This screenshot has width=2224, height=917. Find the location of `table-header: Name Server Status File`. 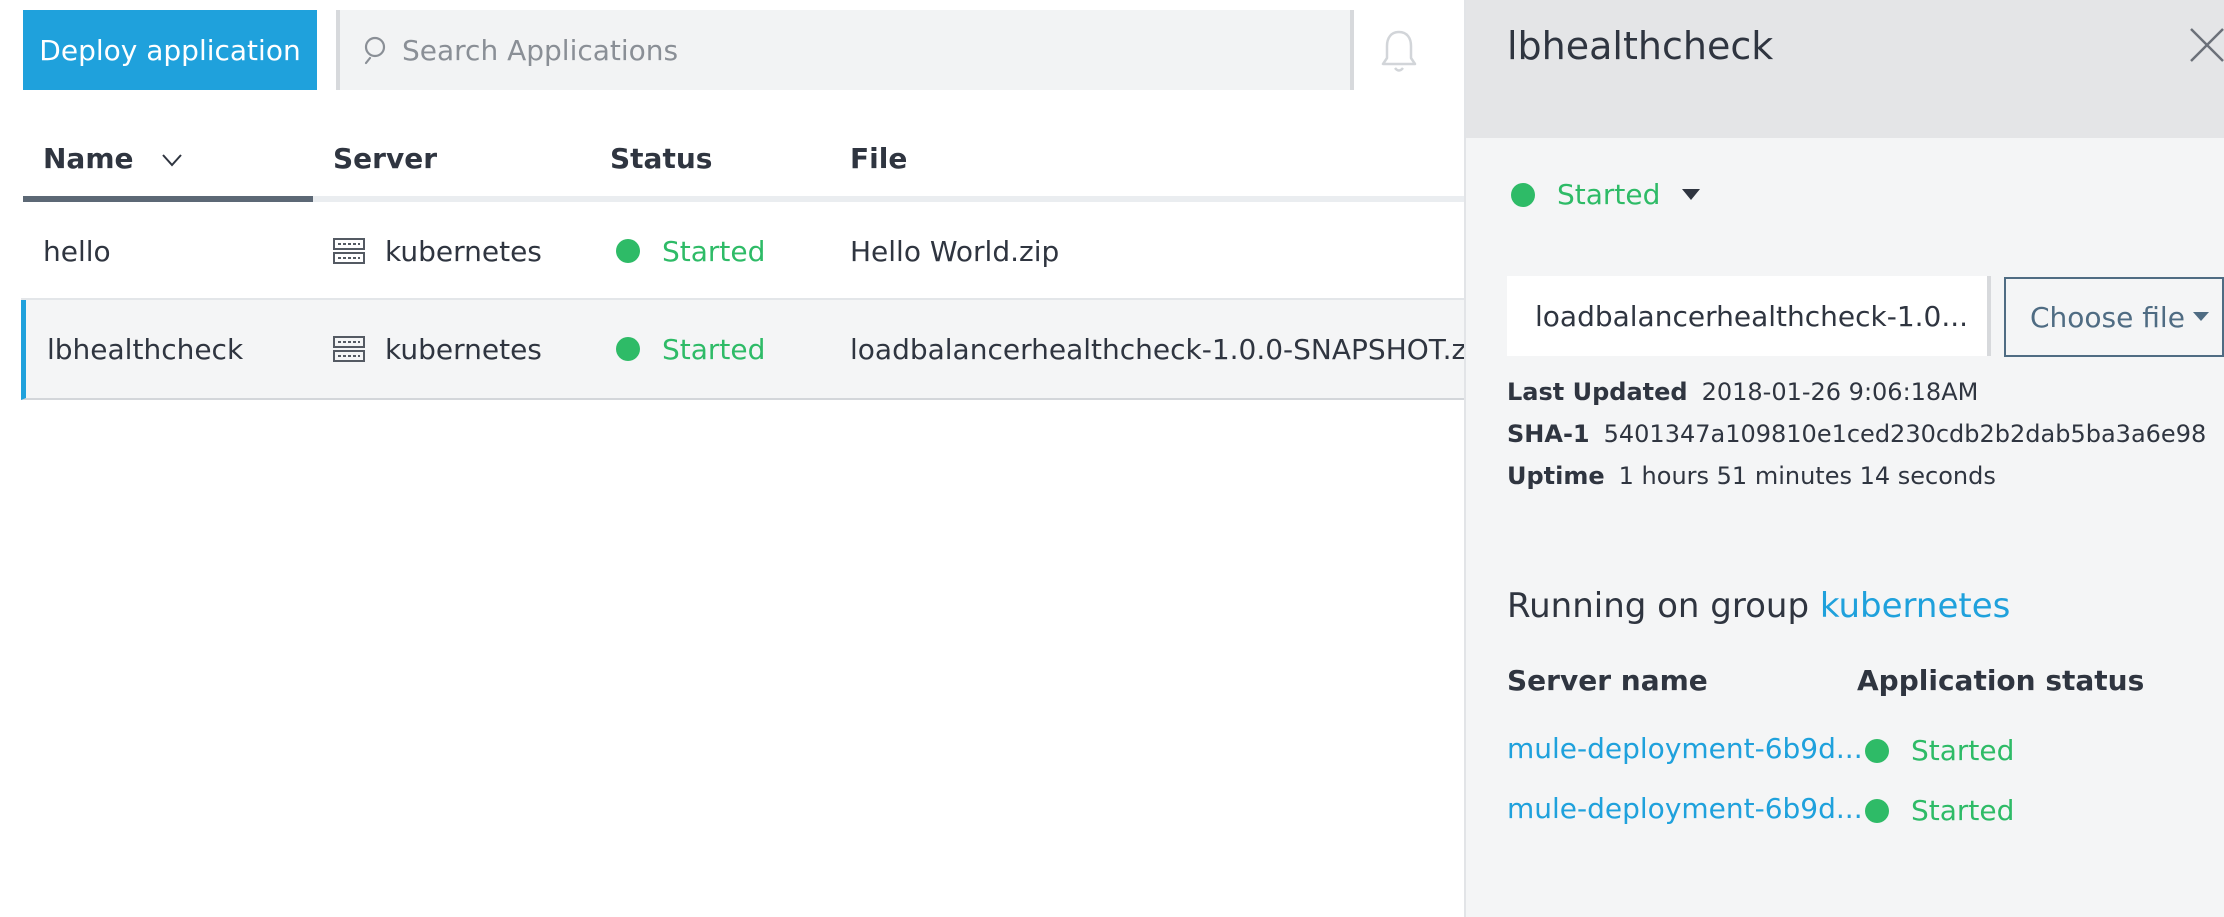

table-header: Name Server Status File is located at coordinates (743, 166).